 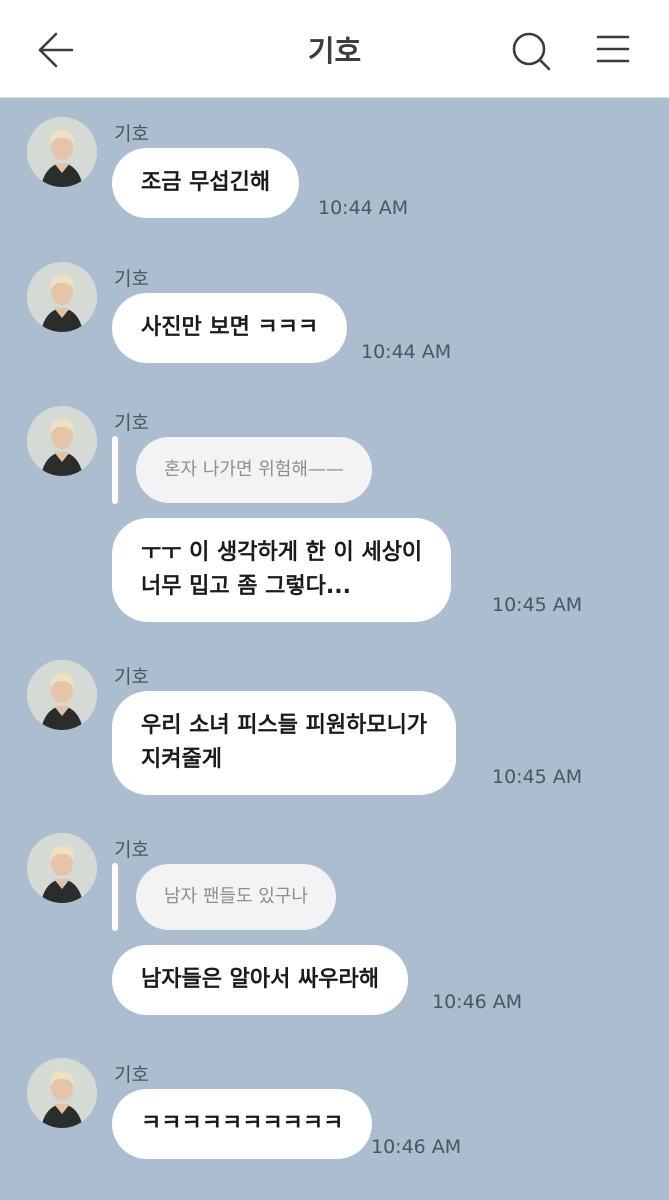 I want to click on message-text: 조금 무섭긴해, so click(x=206, y=182).